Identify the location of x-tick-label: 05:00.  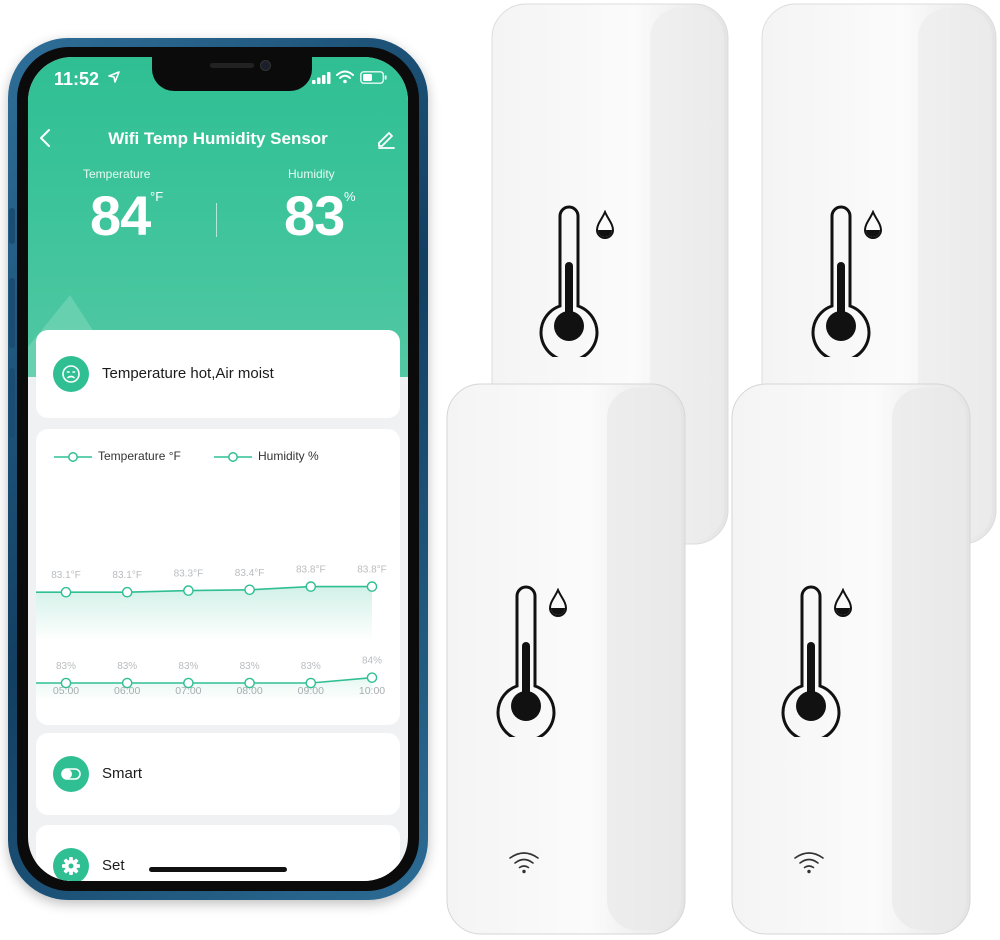
(66, 691).